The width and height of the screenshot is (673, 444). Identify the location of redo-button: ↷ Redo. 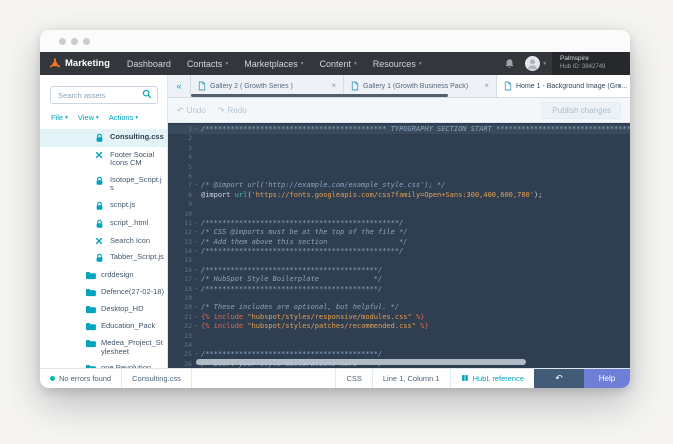
(232, 110).